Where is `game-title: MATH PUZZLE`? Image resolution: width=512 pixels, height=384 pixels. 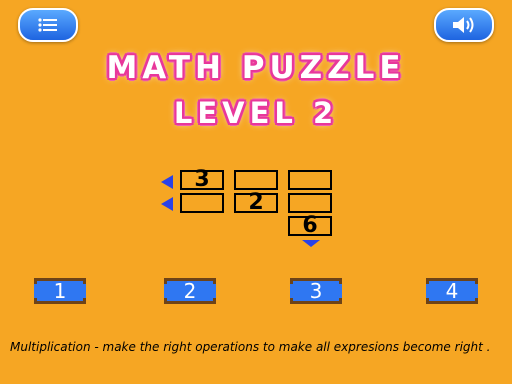 game-title: MATH PUZZLE is located at coordinates (256, 68).